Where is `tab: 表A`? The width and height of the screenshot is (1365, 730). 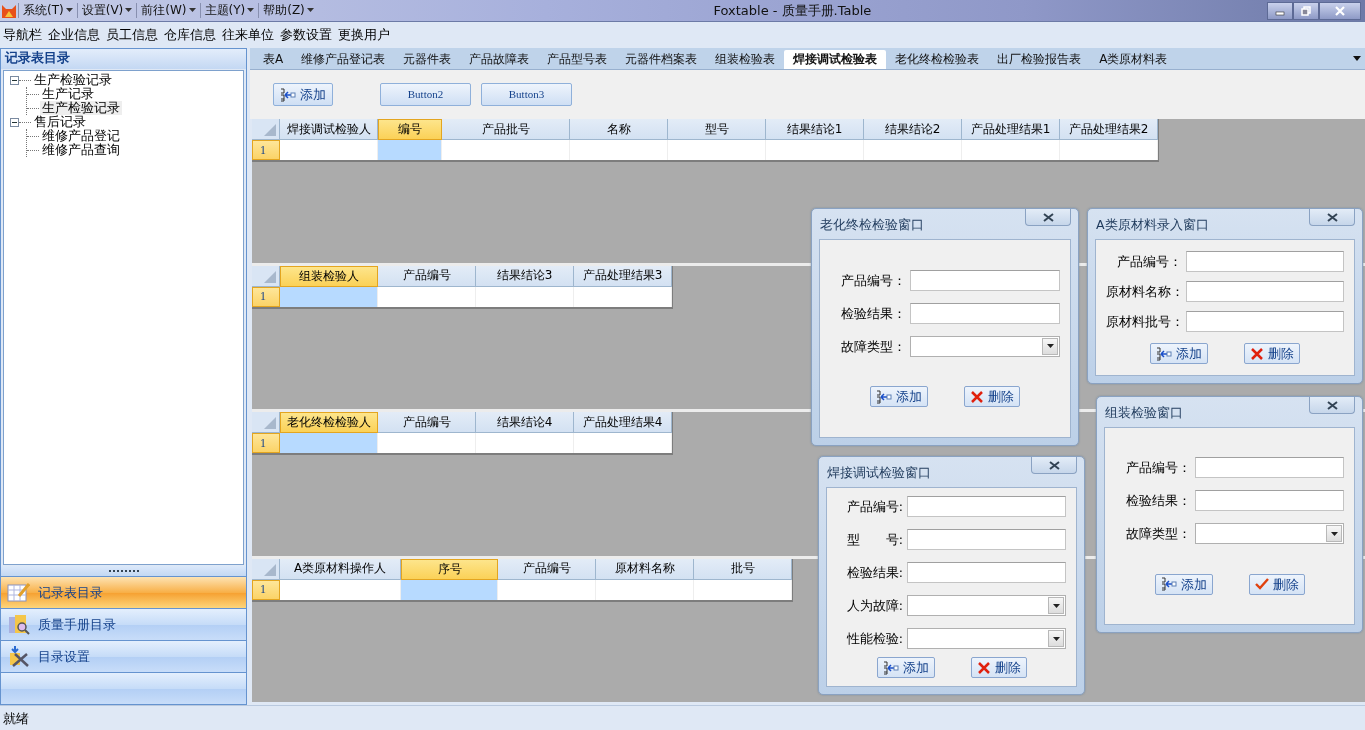 tab: 表A is located at coordinates (273, 59).